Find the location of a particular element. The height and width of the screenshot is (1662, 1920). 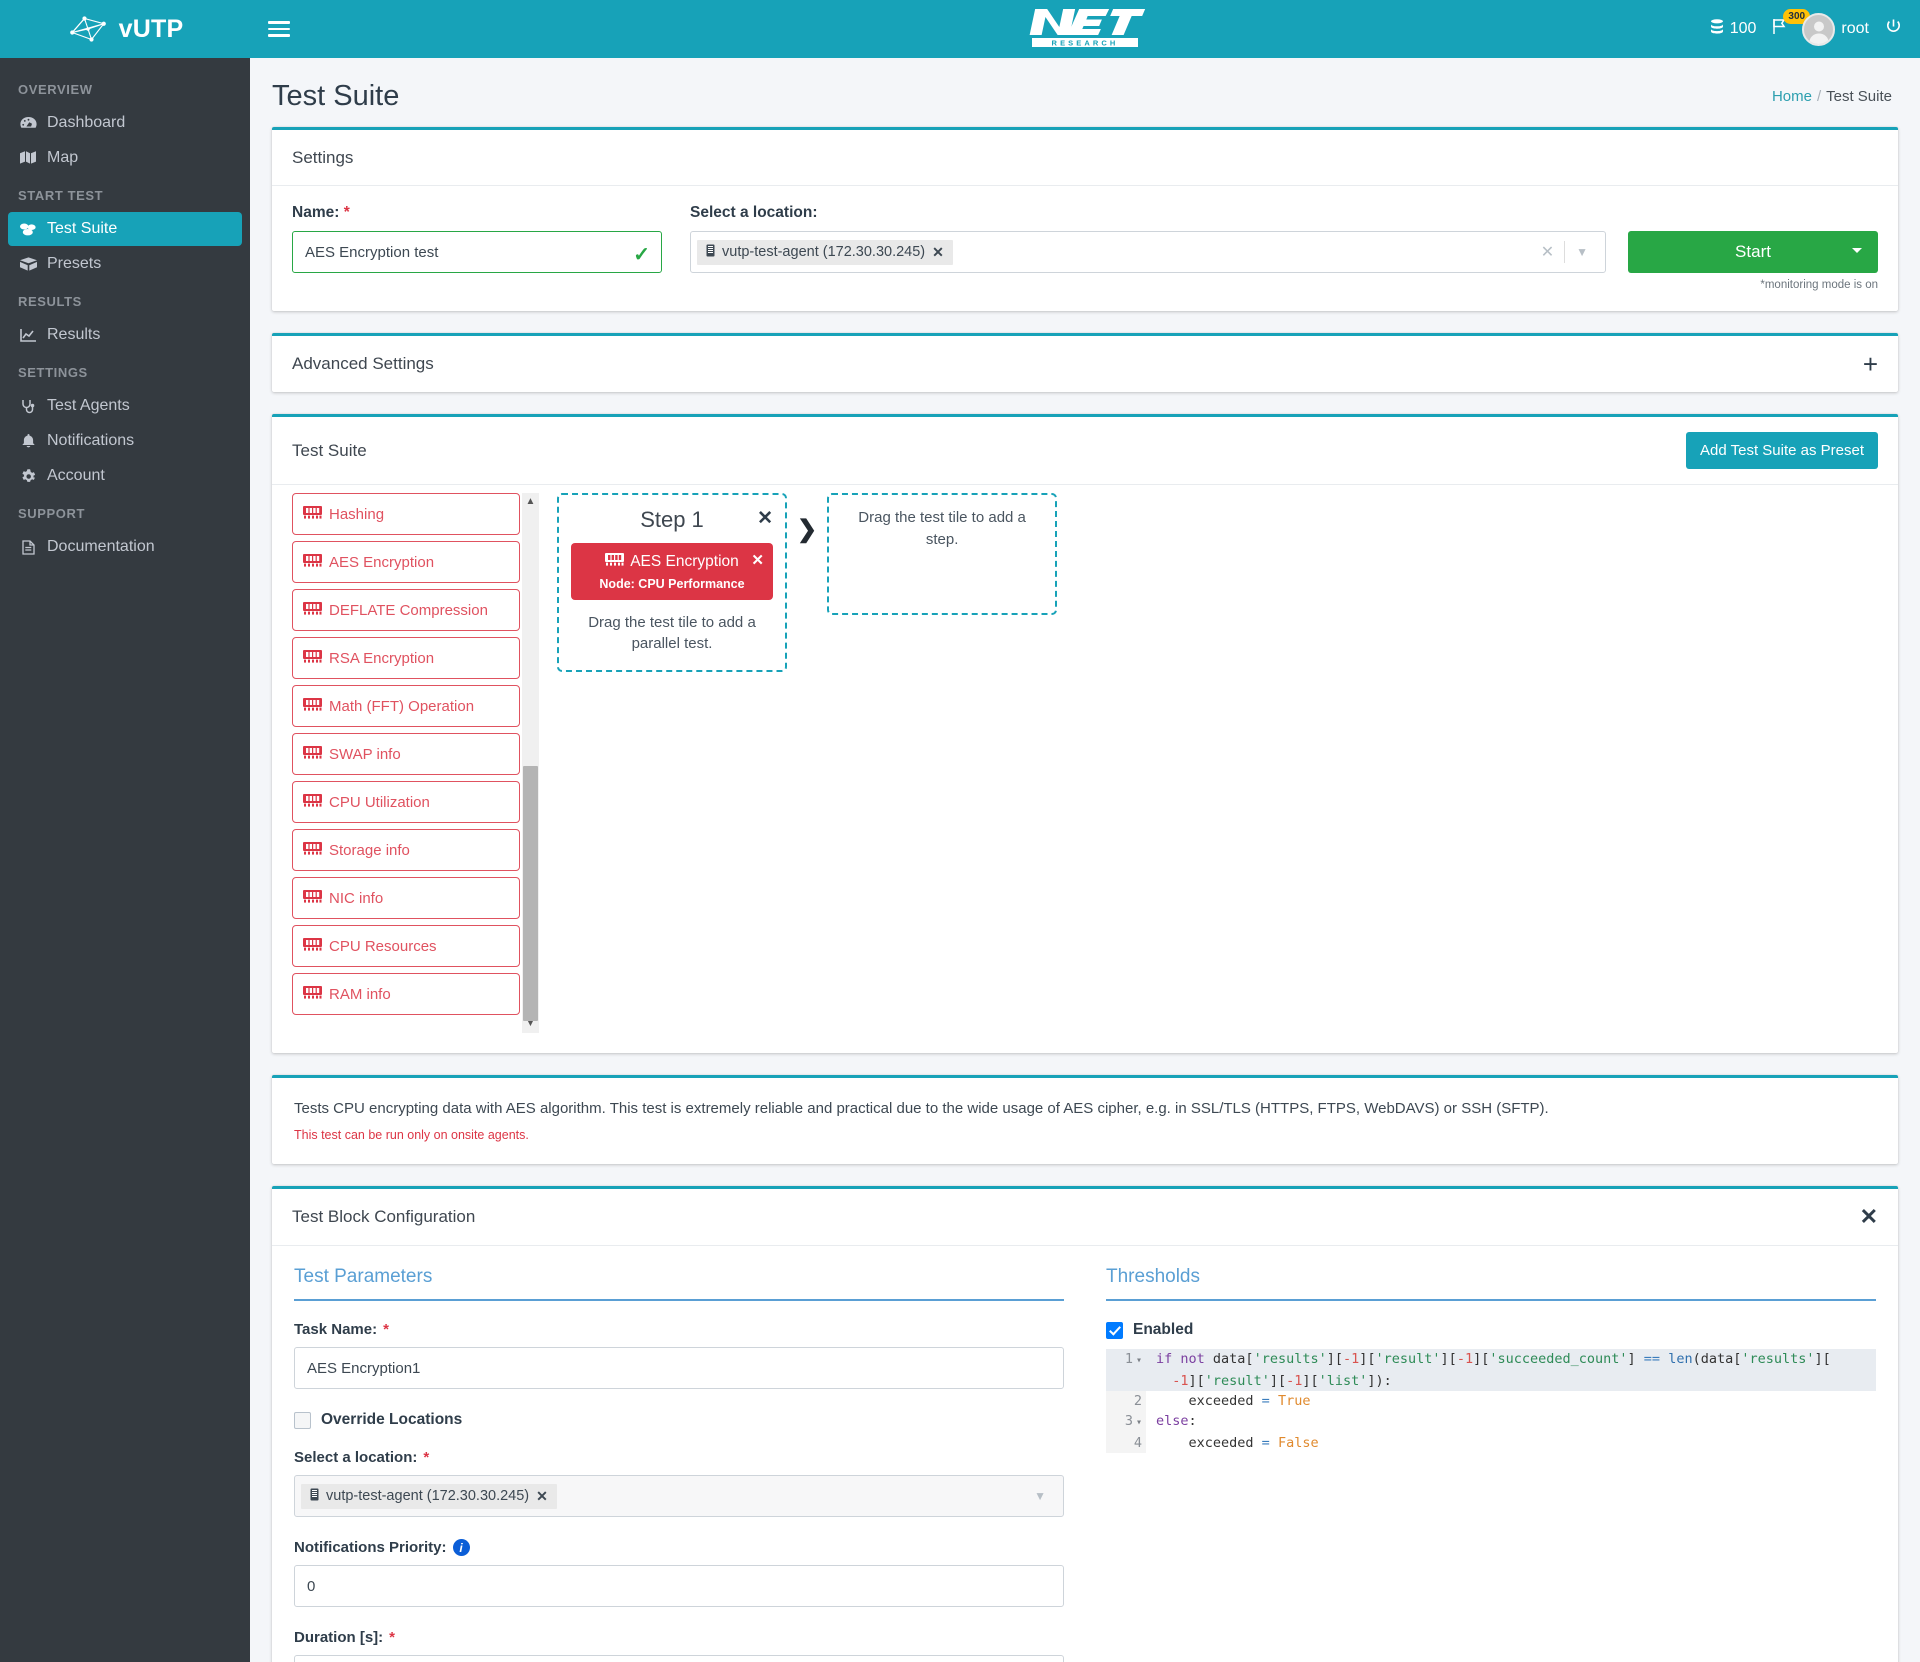

notifications-priority-input is located at coordinates (679, 1586).